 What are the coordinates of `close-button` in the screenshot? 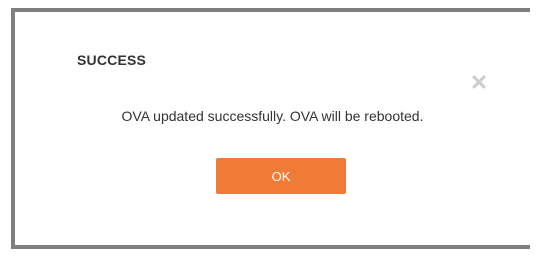 It's located at (479, 82).